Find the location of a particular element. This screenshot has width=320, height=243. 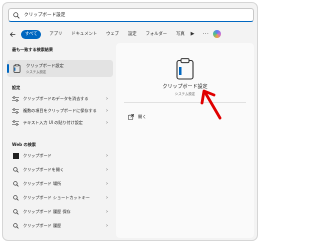

tab-photos: 写真 is located at coordinates (180, 34).